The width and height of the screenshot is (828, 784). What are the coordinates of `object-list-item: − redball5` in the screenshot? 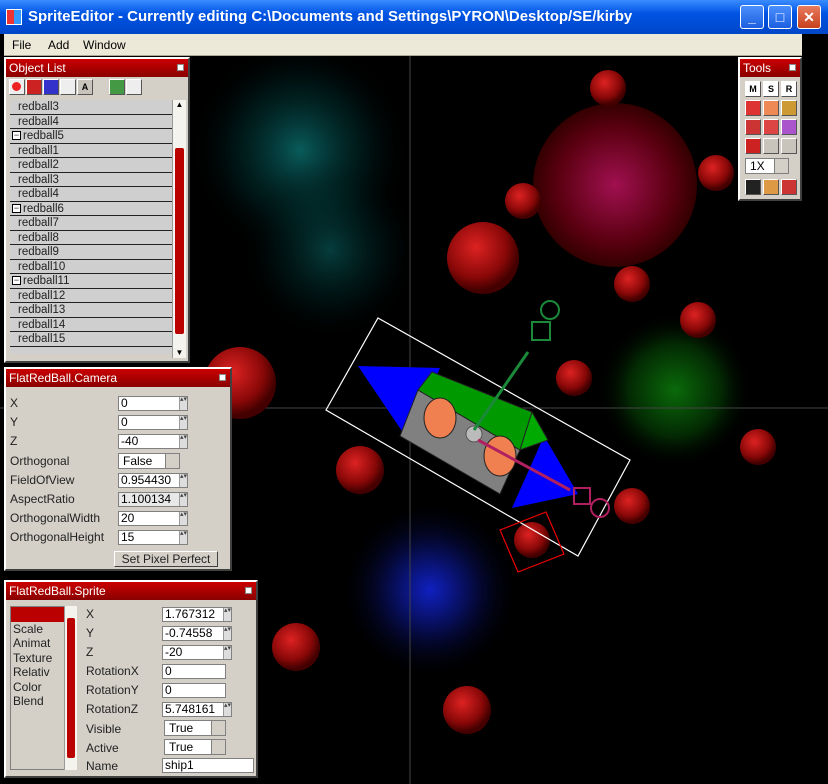 It's located at (91, 136).